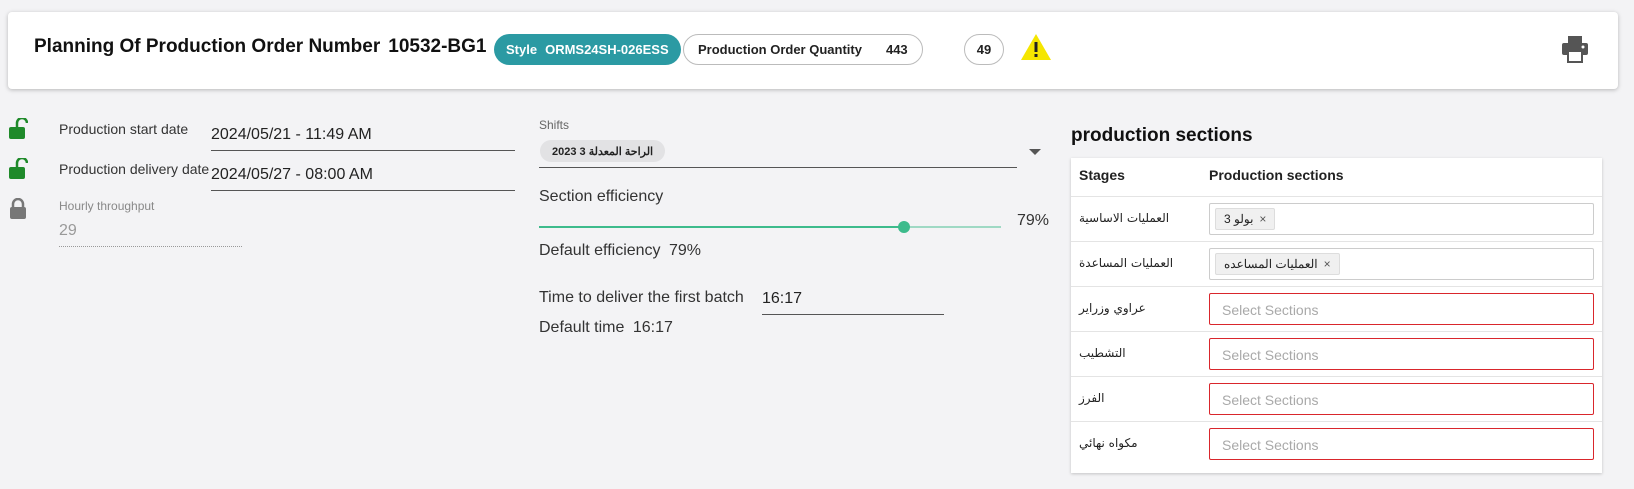 This screenshot has width=1634, height=489. Describe the element at coordinates (780, 49) in the screenshot. I see `quantity-label: Production Order Quantity` at that location.